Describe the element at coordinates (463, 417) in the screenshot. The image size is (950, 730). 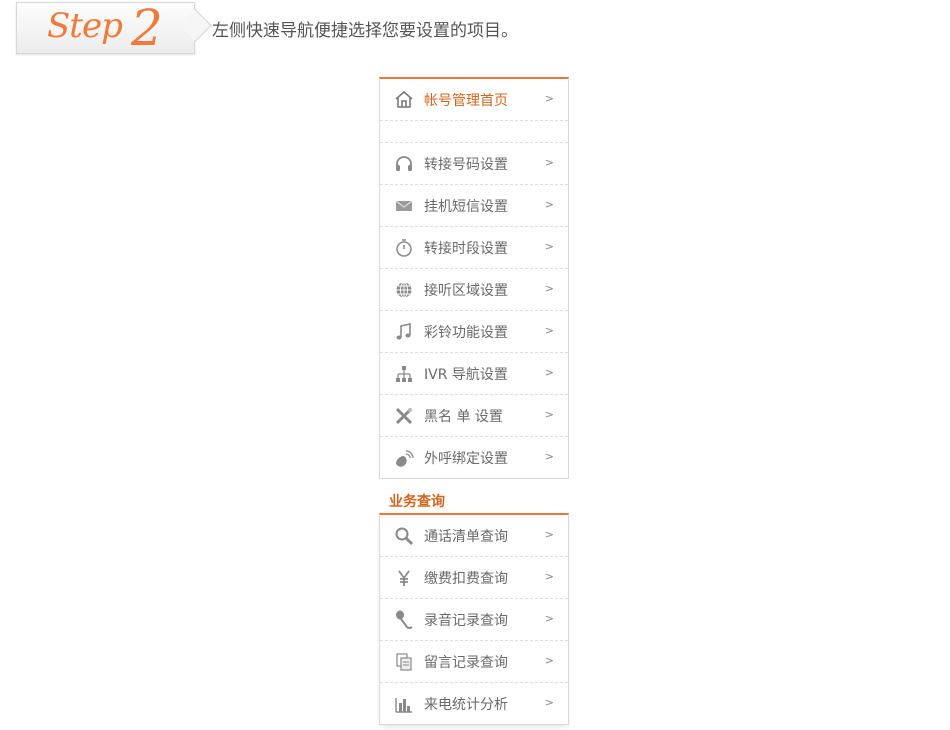
I see `menu-item-label: 黑名 单 设置` at that location.